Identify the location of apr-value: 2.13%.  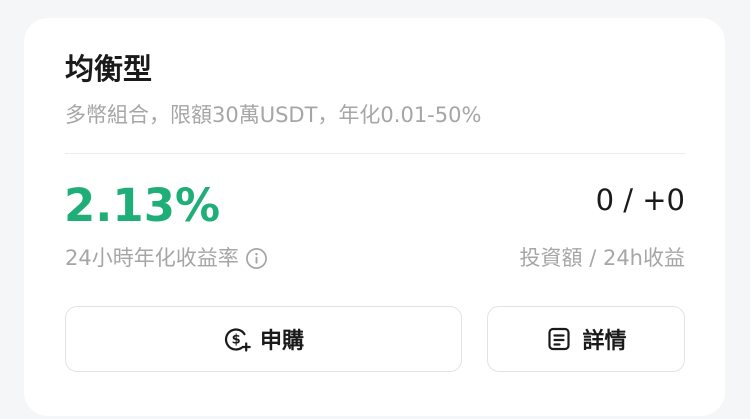
(142, 205).